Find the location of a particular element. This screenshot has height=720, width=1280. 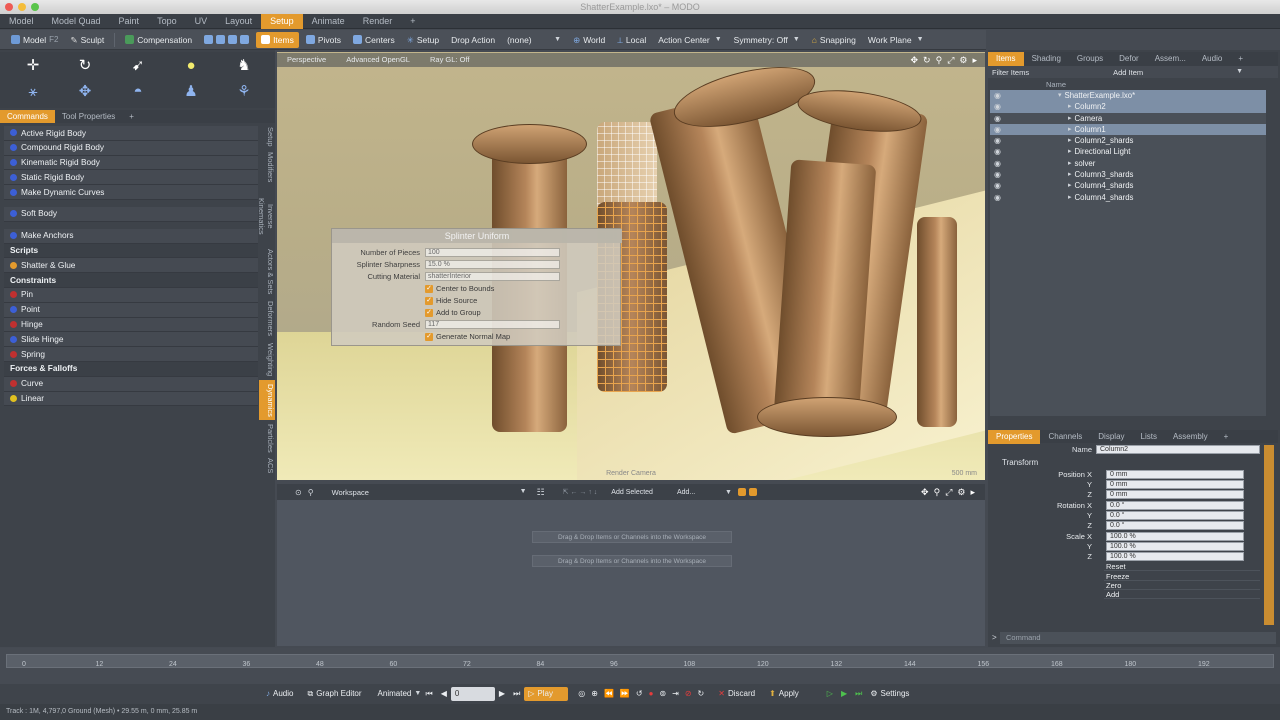

vtab-dynamics: Dynamics is located at coordinates (267, 400).